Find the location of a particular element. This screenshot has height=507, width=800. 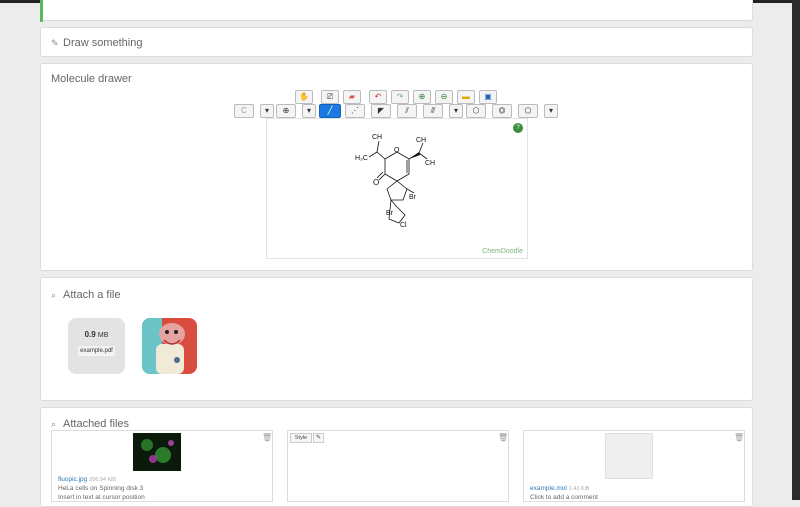

file-1-info: fluopic.jpg 206.94 KiB is located at coordinates (87, 479).